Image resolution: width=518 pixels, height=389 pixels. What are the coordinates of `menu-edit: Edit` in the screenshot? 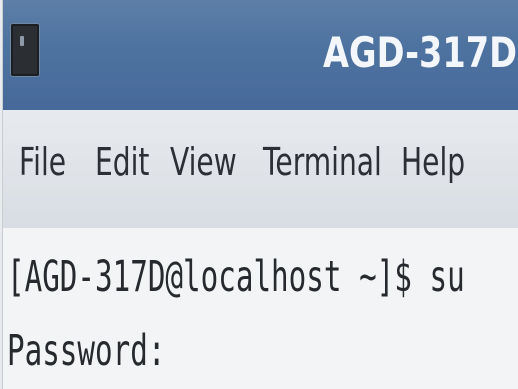 It's located at (122, 162).